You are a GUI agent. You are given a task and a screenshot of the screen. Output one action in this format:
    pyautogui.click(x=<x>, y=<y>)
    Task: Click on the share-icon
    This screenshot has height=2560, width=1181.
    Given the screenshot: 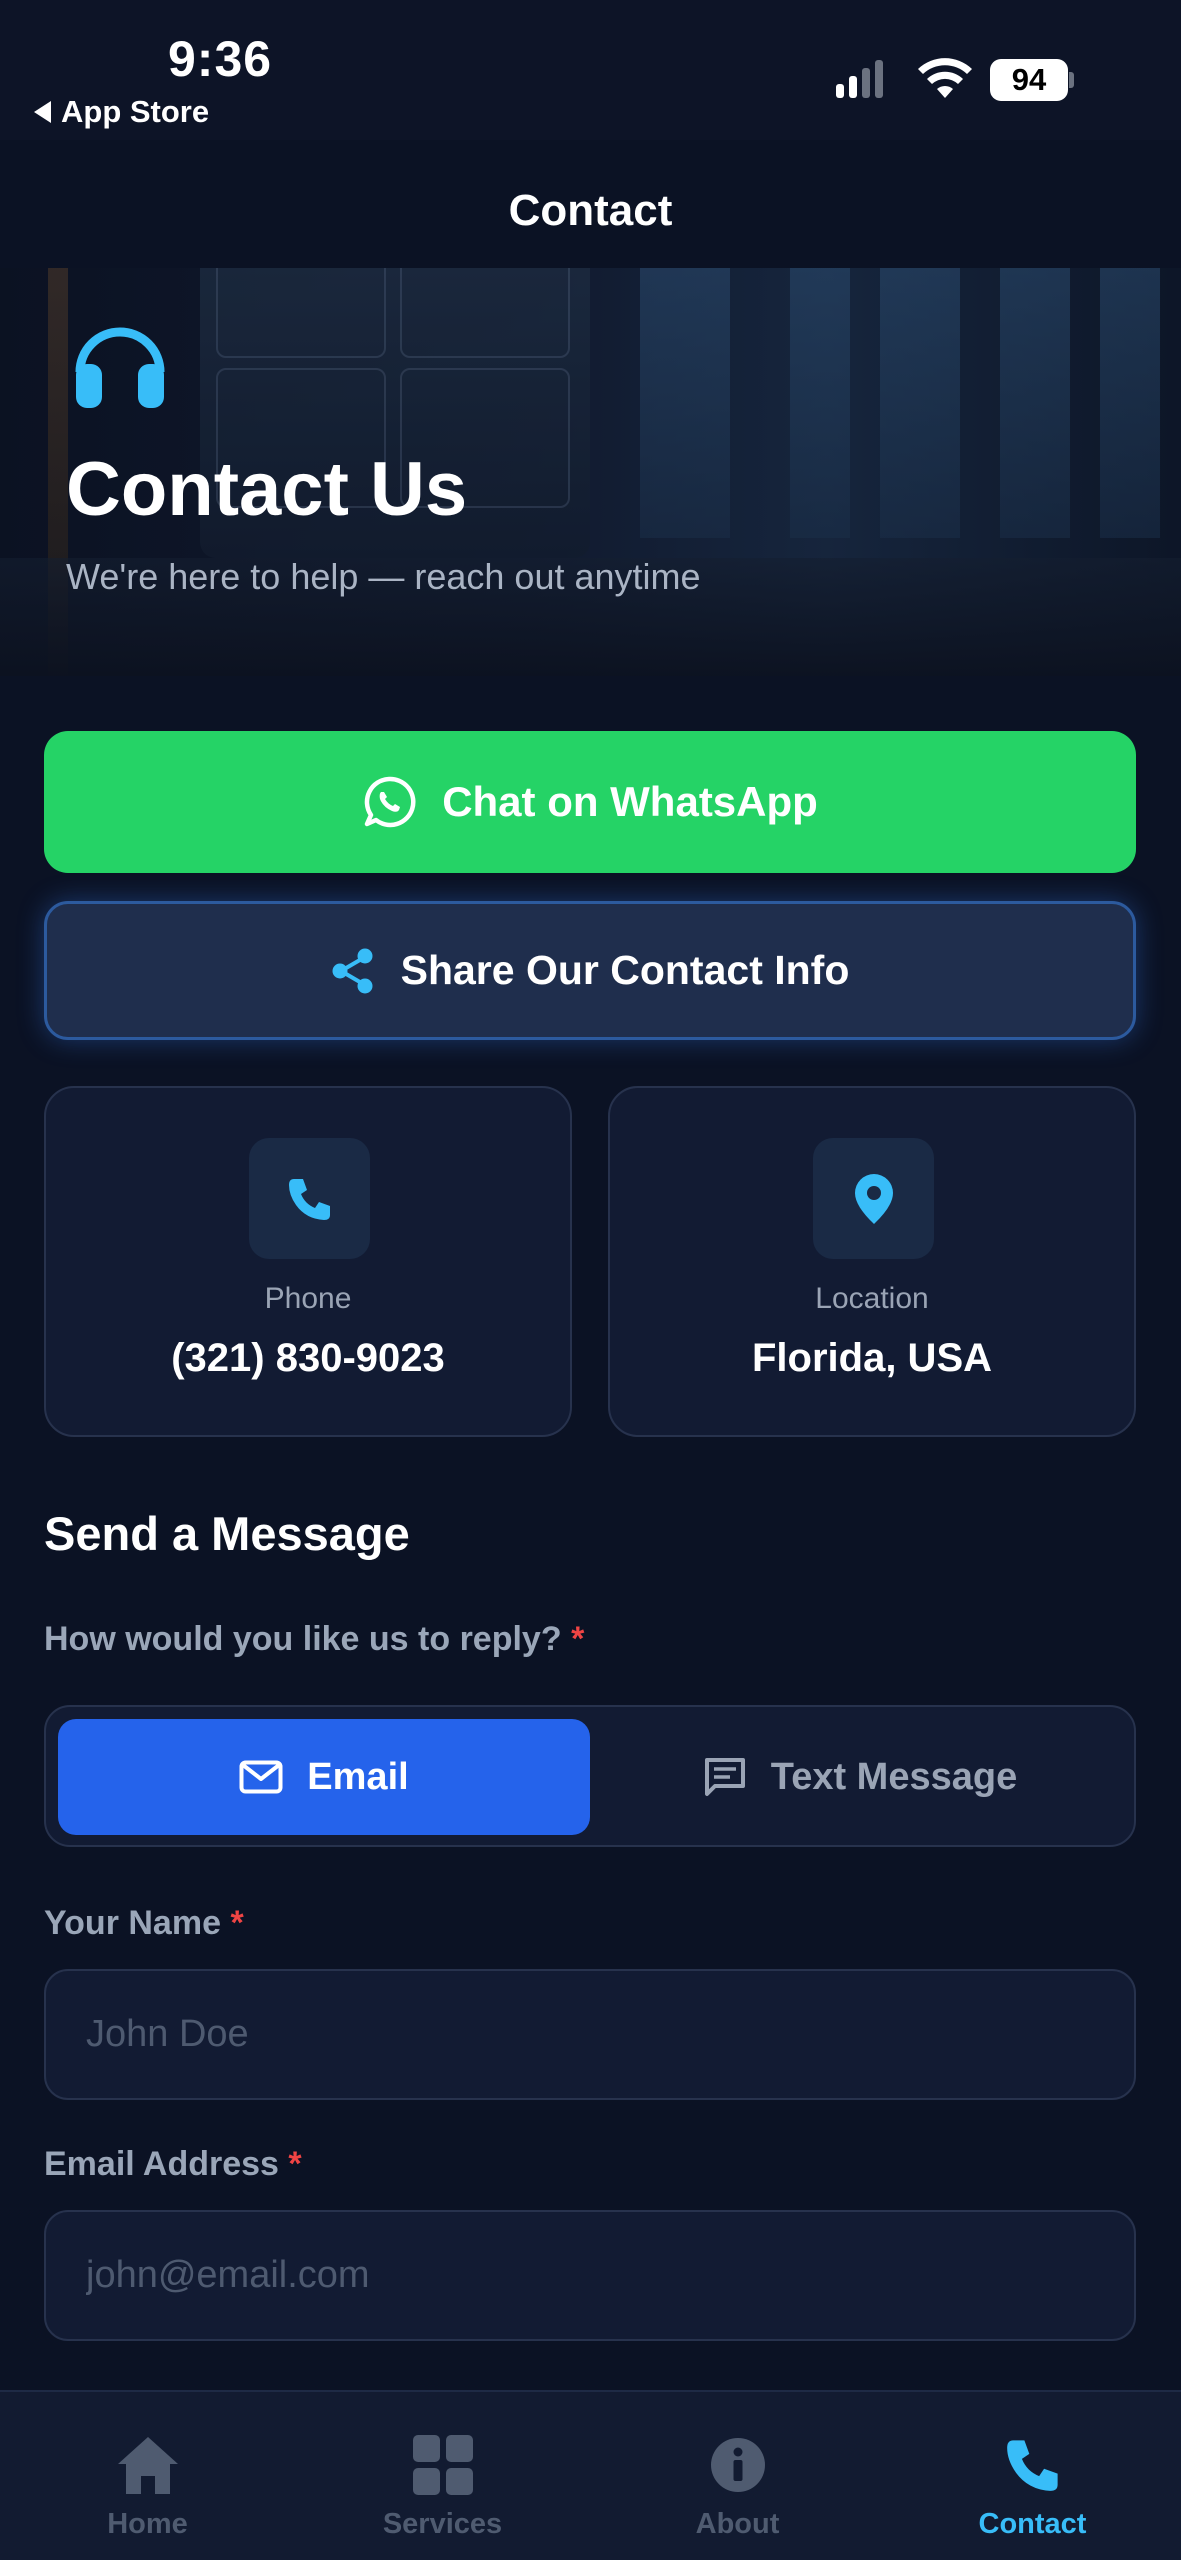 What is the action you would take?
    pyautogui.click(x=352, y=970)
    